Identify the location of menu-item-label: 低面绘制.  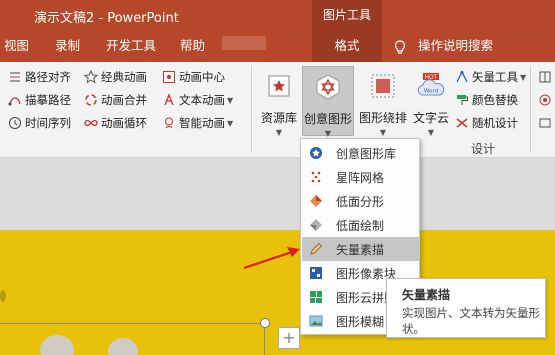
(360, 225).